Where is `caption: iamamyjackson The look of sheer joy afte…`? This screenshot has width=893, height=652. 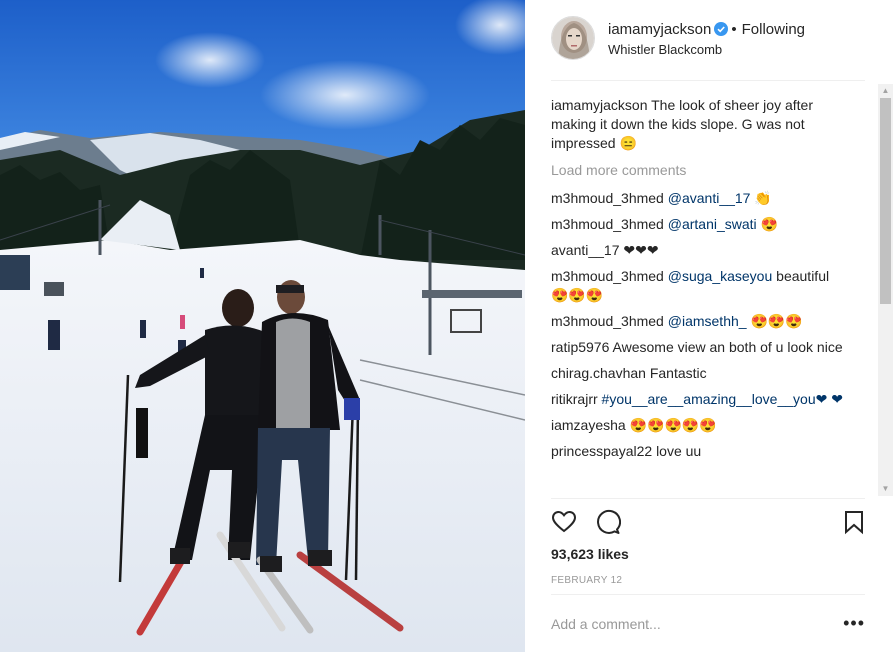
caption: iamamyjackson The look of sheer joy afte… is located at coordinates (699, 124).